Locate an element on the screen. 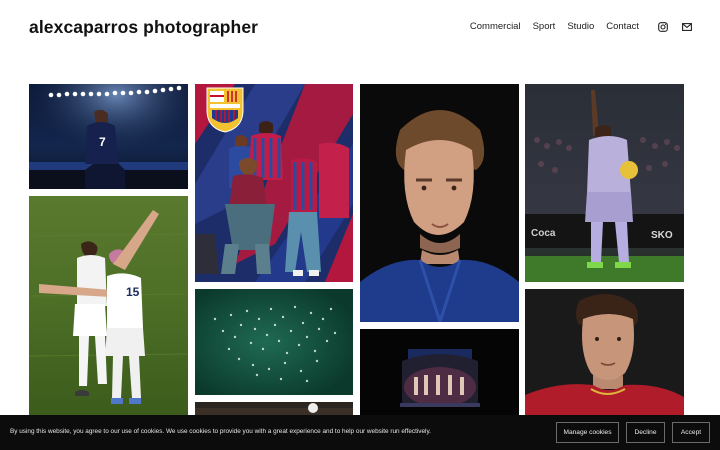 This screenshot has height=450, width=720. photo-portrait-griezmann is located at coordinates (439, 203).